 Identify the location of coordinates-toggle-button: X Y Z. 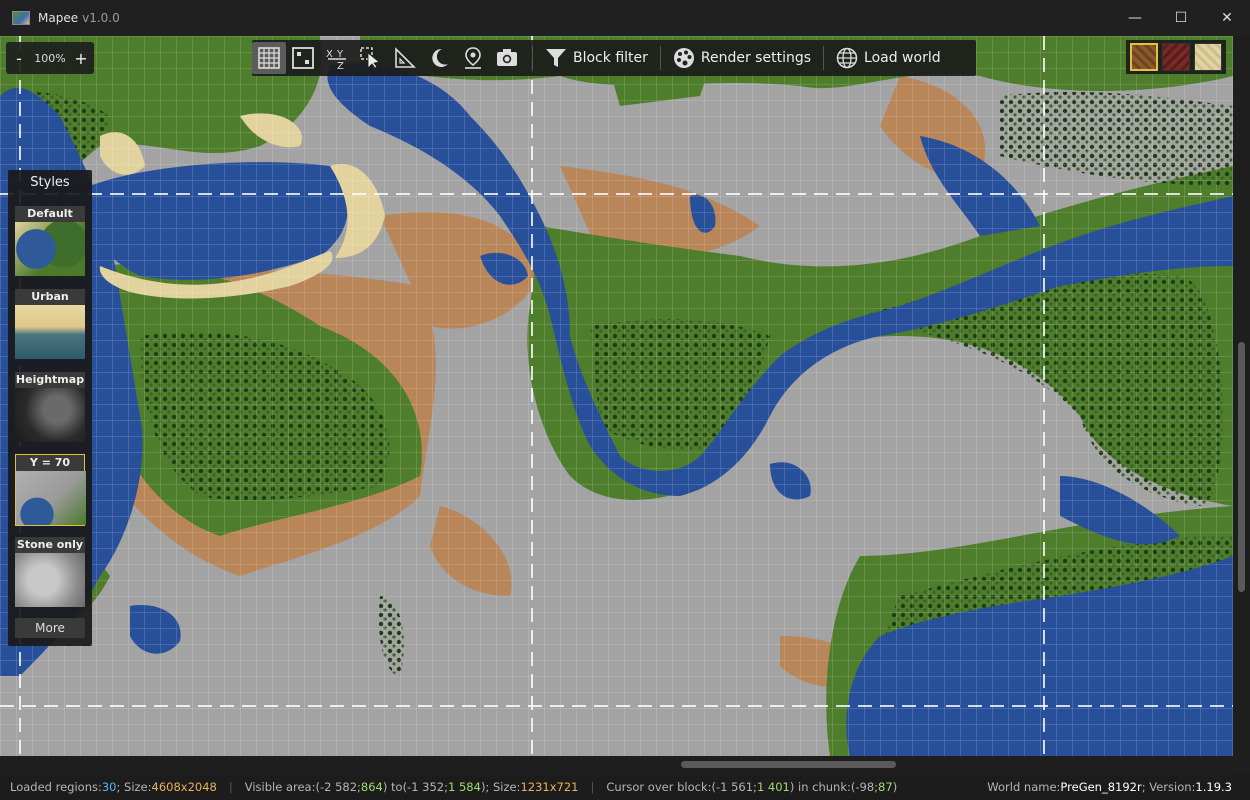
(337, 58).